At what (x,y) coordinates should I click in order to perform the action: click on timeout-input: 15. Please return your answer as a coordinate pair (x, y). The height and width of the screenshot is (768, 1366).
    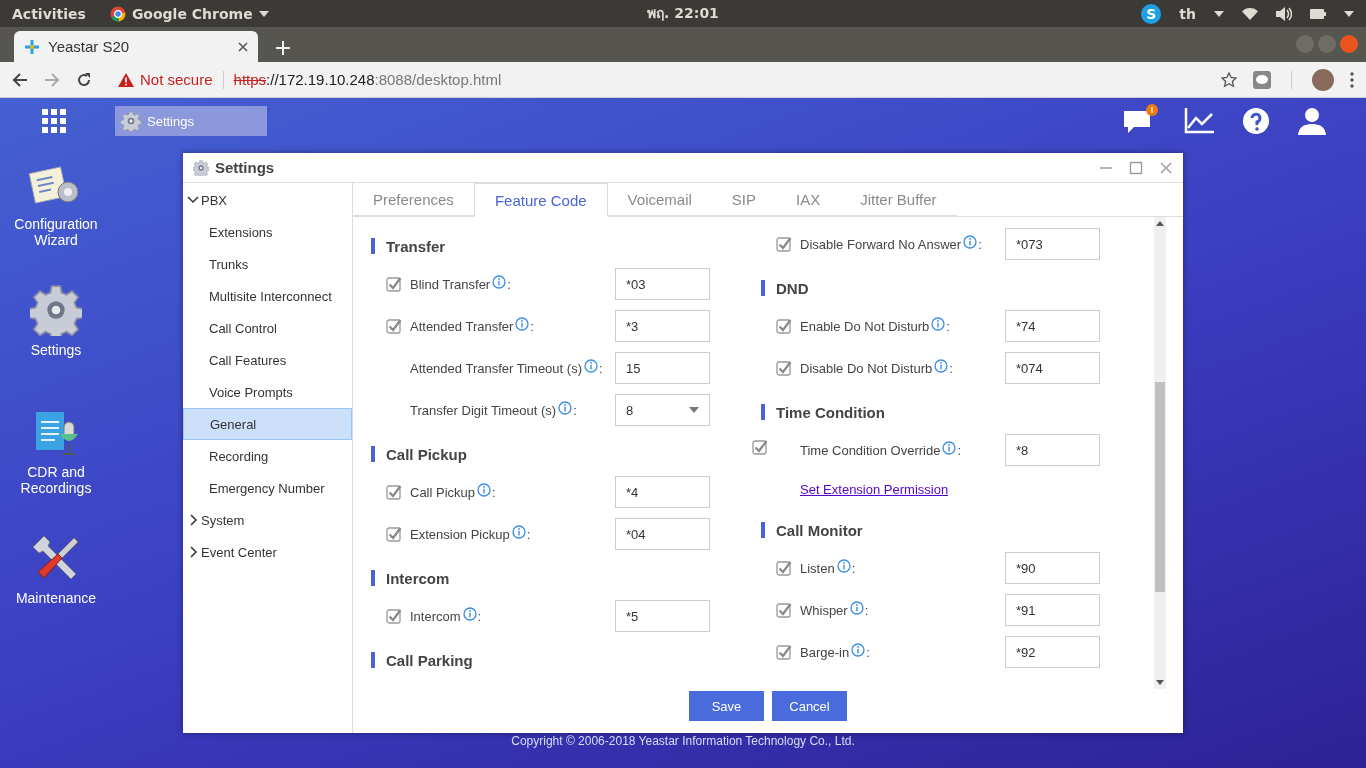
    Looking at the image, I should click on (662, 368).